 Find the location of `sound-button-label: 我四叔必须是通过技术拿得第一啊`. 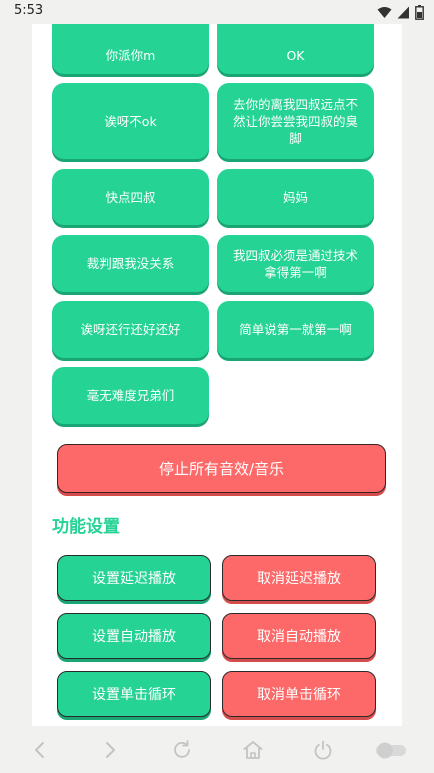

sound-button-label: 我四叔必须是通过技术拿得第一啊 is located at coordinates (295, 263).